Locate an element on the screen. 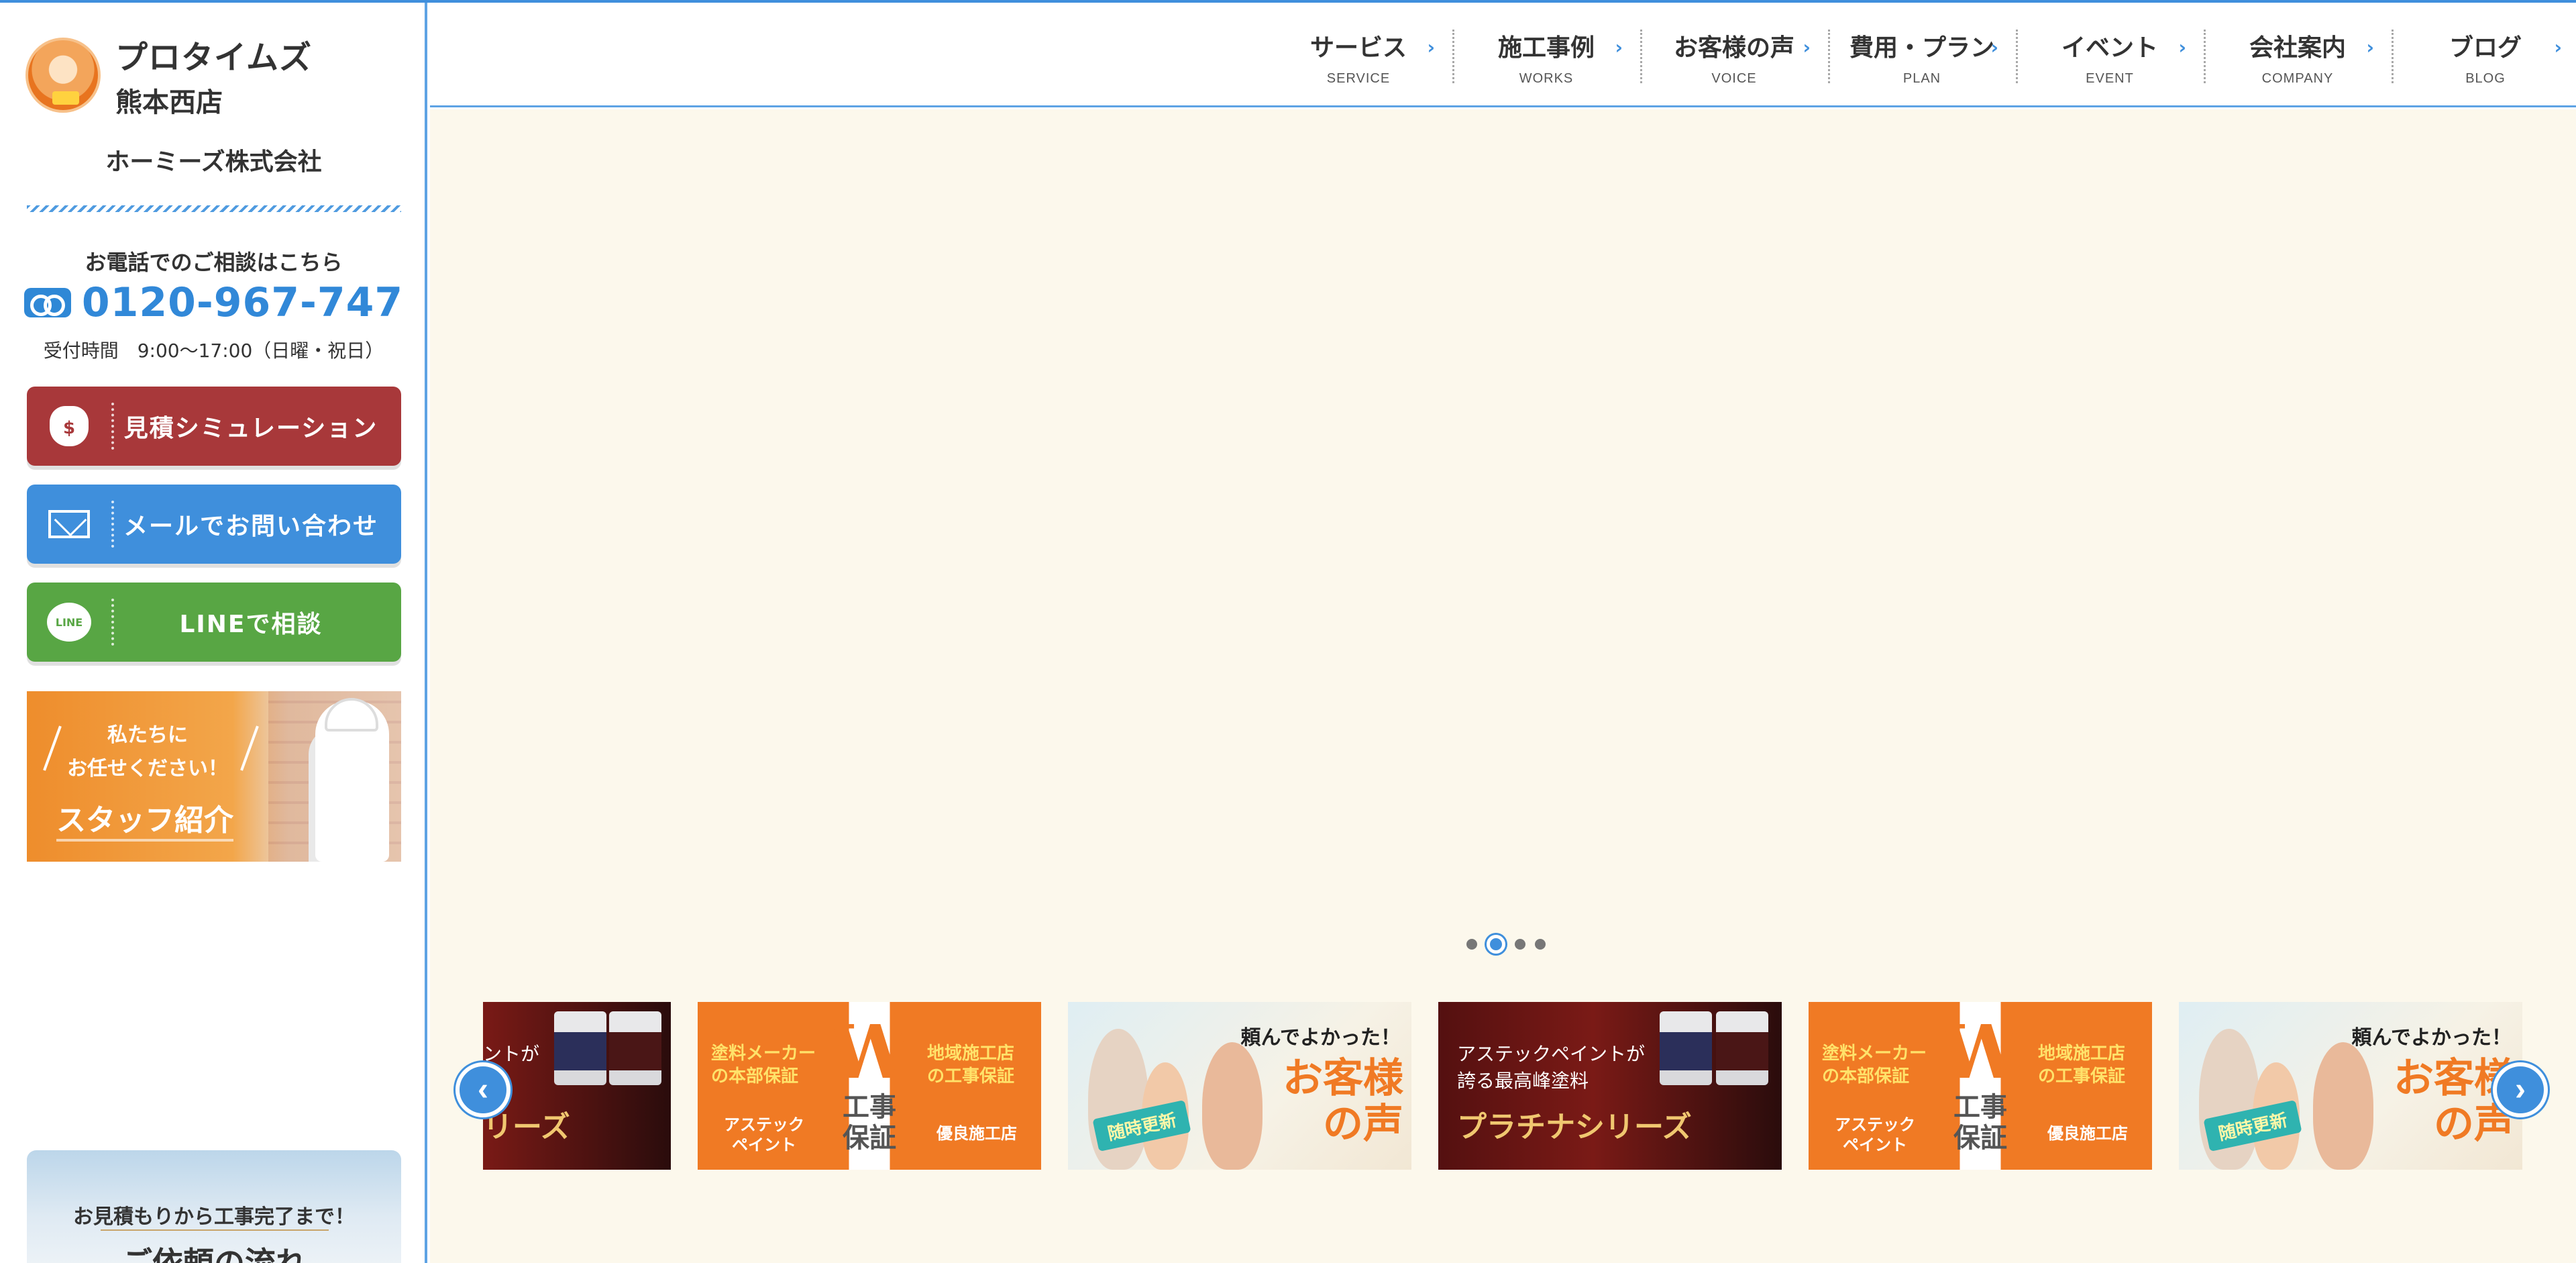  tel-caption: お電話でのご相談はこちら is located at coordinates (214, 262).